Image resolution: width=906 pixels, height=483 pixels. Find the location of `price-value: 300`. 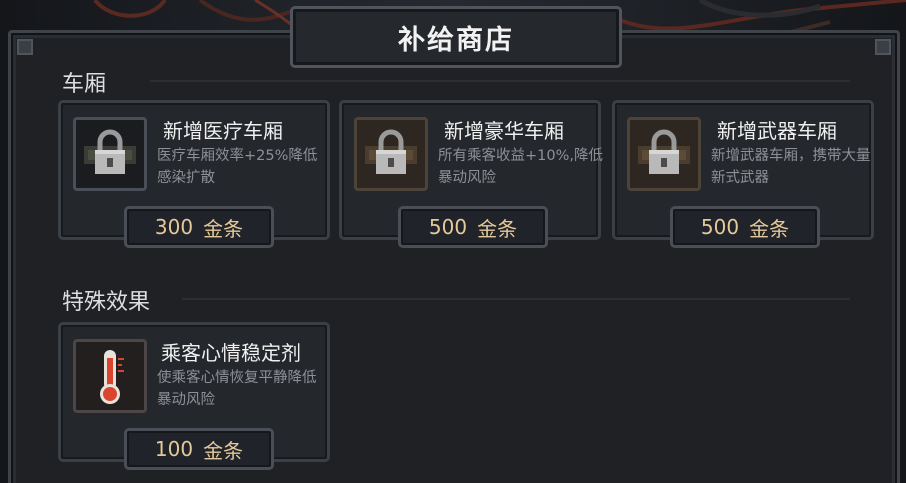

price-value: 300 is located at coordinates (174, 227).